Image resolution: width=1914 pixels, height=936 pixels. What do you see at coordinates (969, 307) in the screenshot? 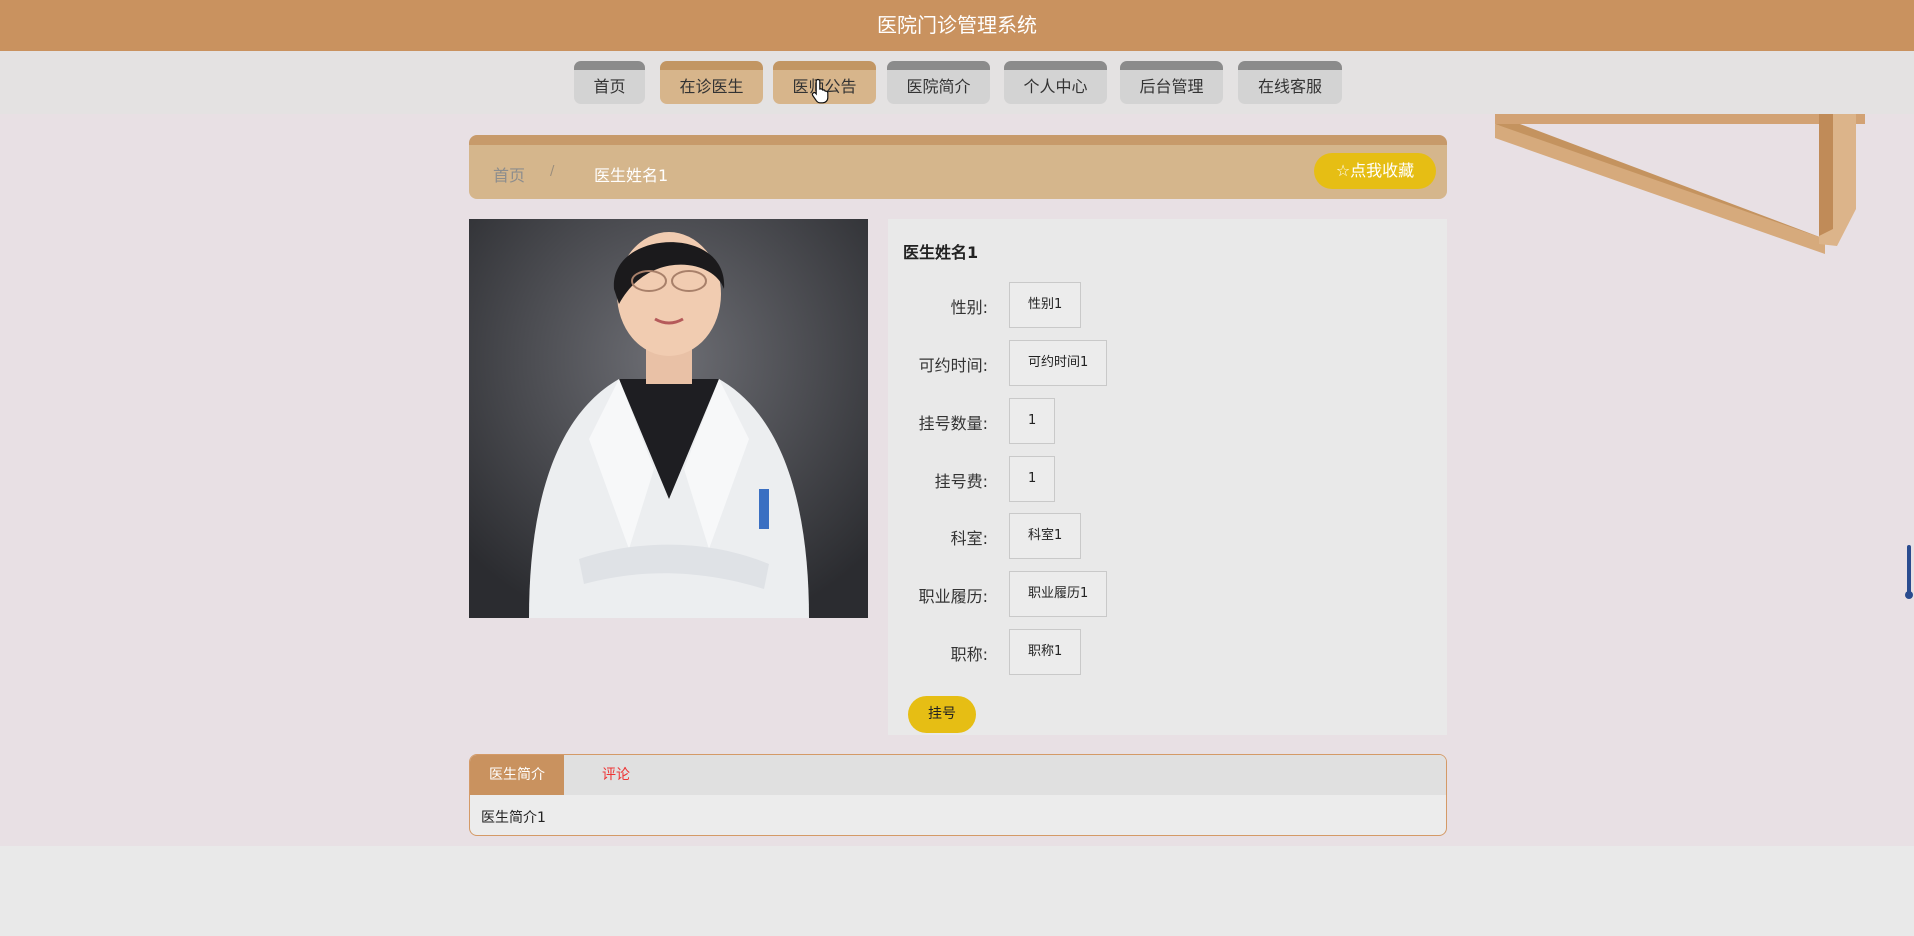
I see `gender-label: 性别:` at bounding box center [969, 307].